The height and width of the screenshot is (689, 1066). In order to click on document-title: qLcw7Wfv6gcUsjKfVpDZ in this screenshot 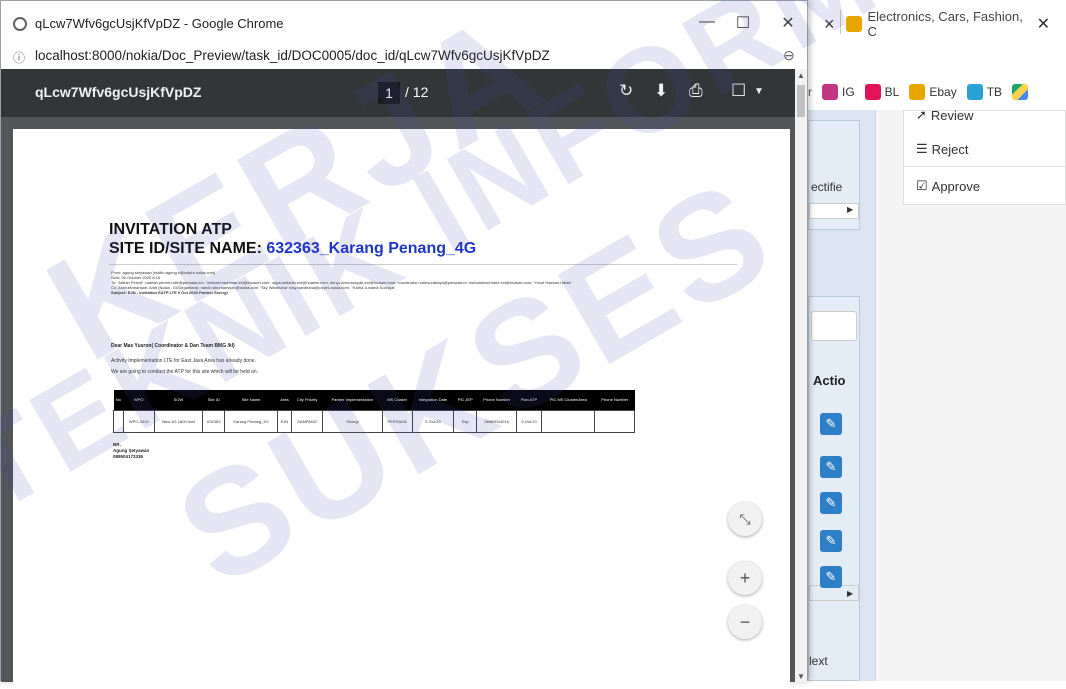, I will do `click(118, 92)`.